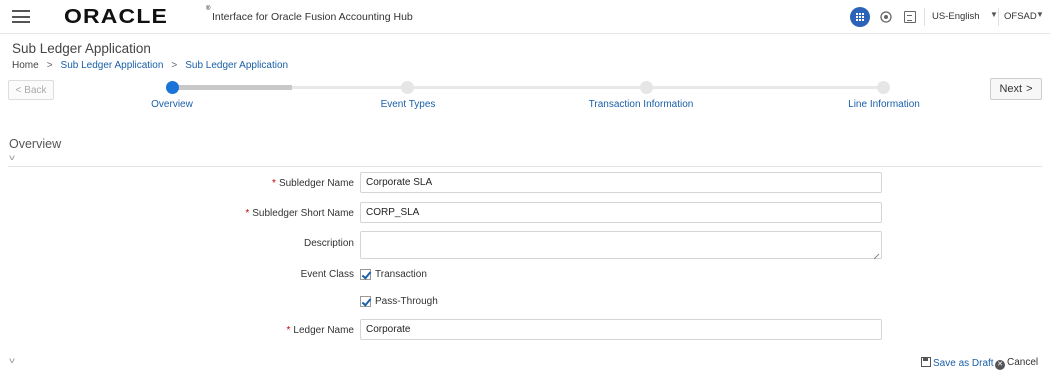 This screenshot has width=1050, height=370. What do you see at coordinates (35, 90) in the screenshot?
I see `back-label: Back` at bounding box center [35, 90].